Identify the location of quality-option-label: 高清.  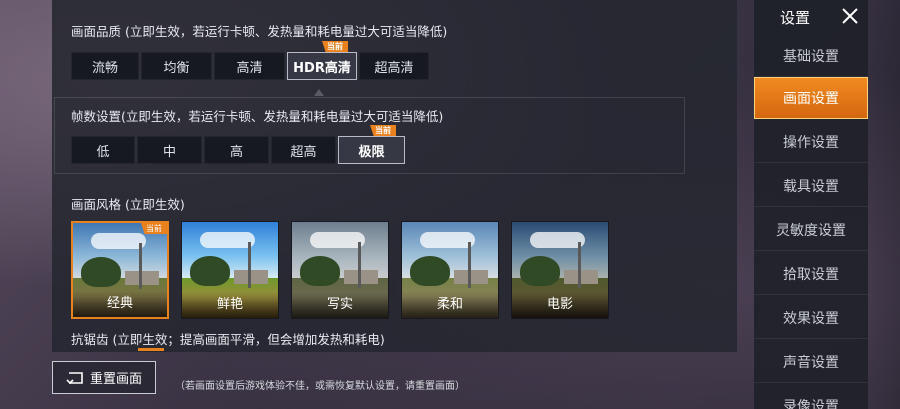
(249, 68).